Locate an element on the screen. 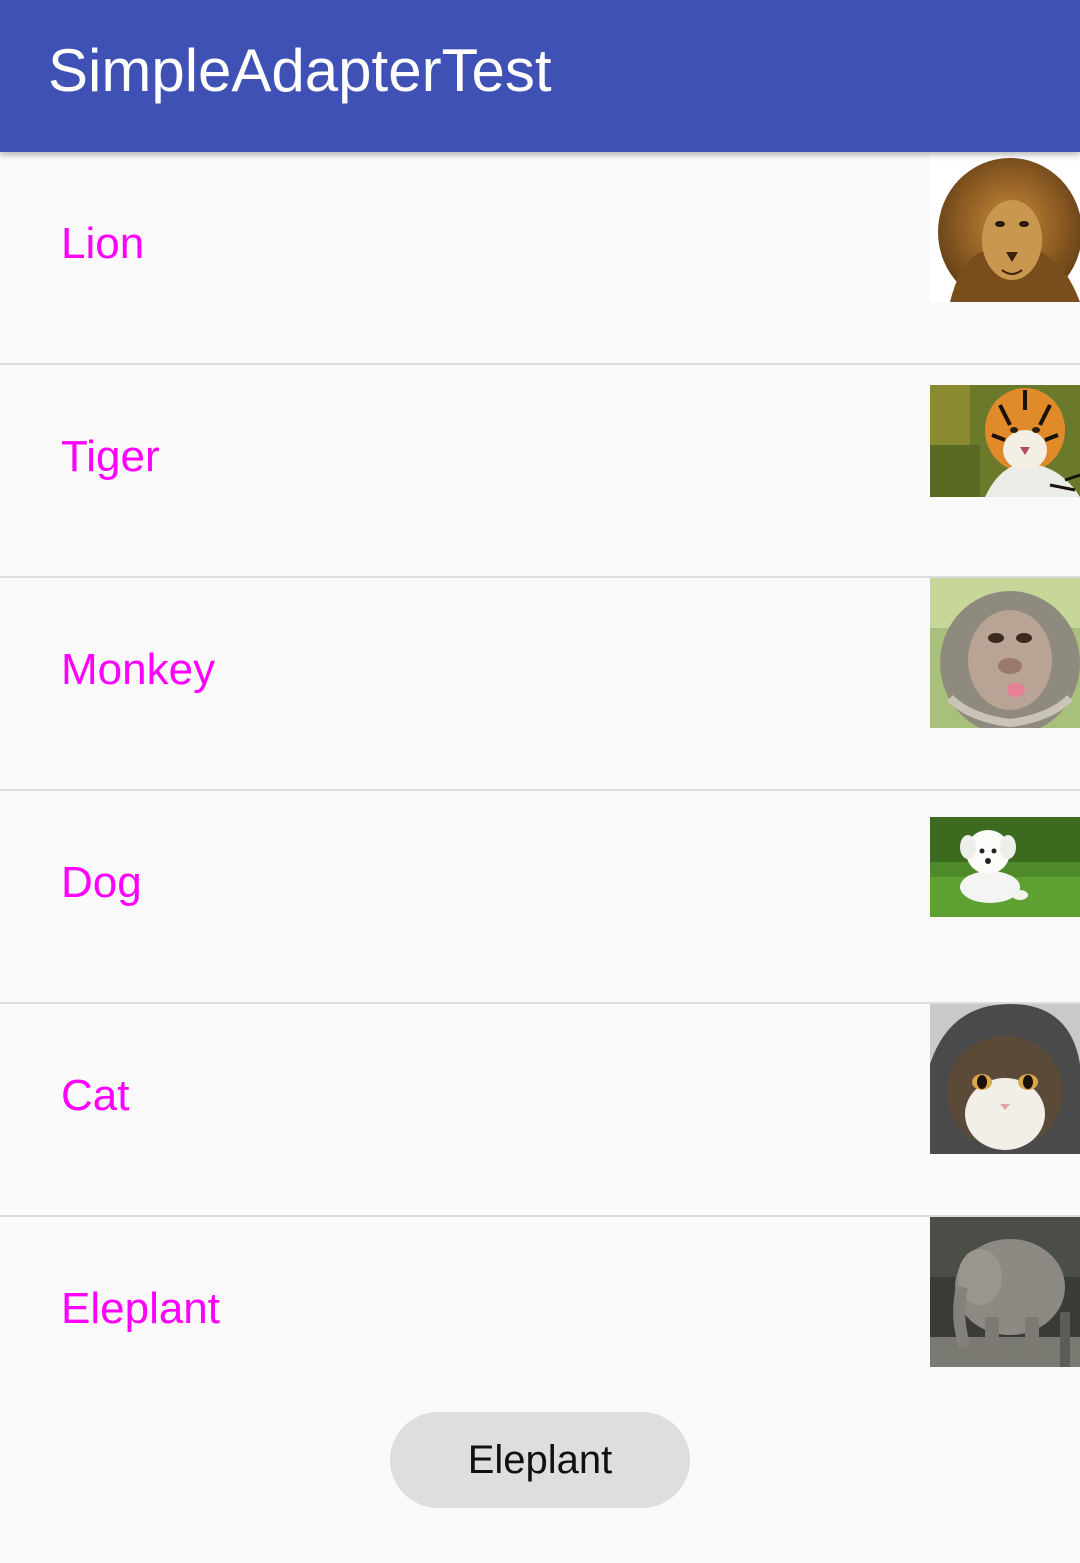 The height and width of the screenshot is (1563, 1080). app-bar: SimpleAdapterTest is located at coordinates (540, 76).